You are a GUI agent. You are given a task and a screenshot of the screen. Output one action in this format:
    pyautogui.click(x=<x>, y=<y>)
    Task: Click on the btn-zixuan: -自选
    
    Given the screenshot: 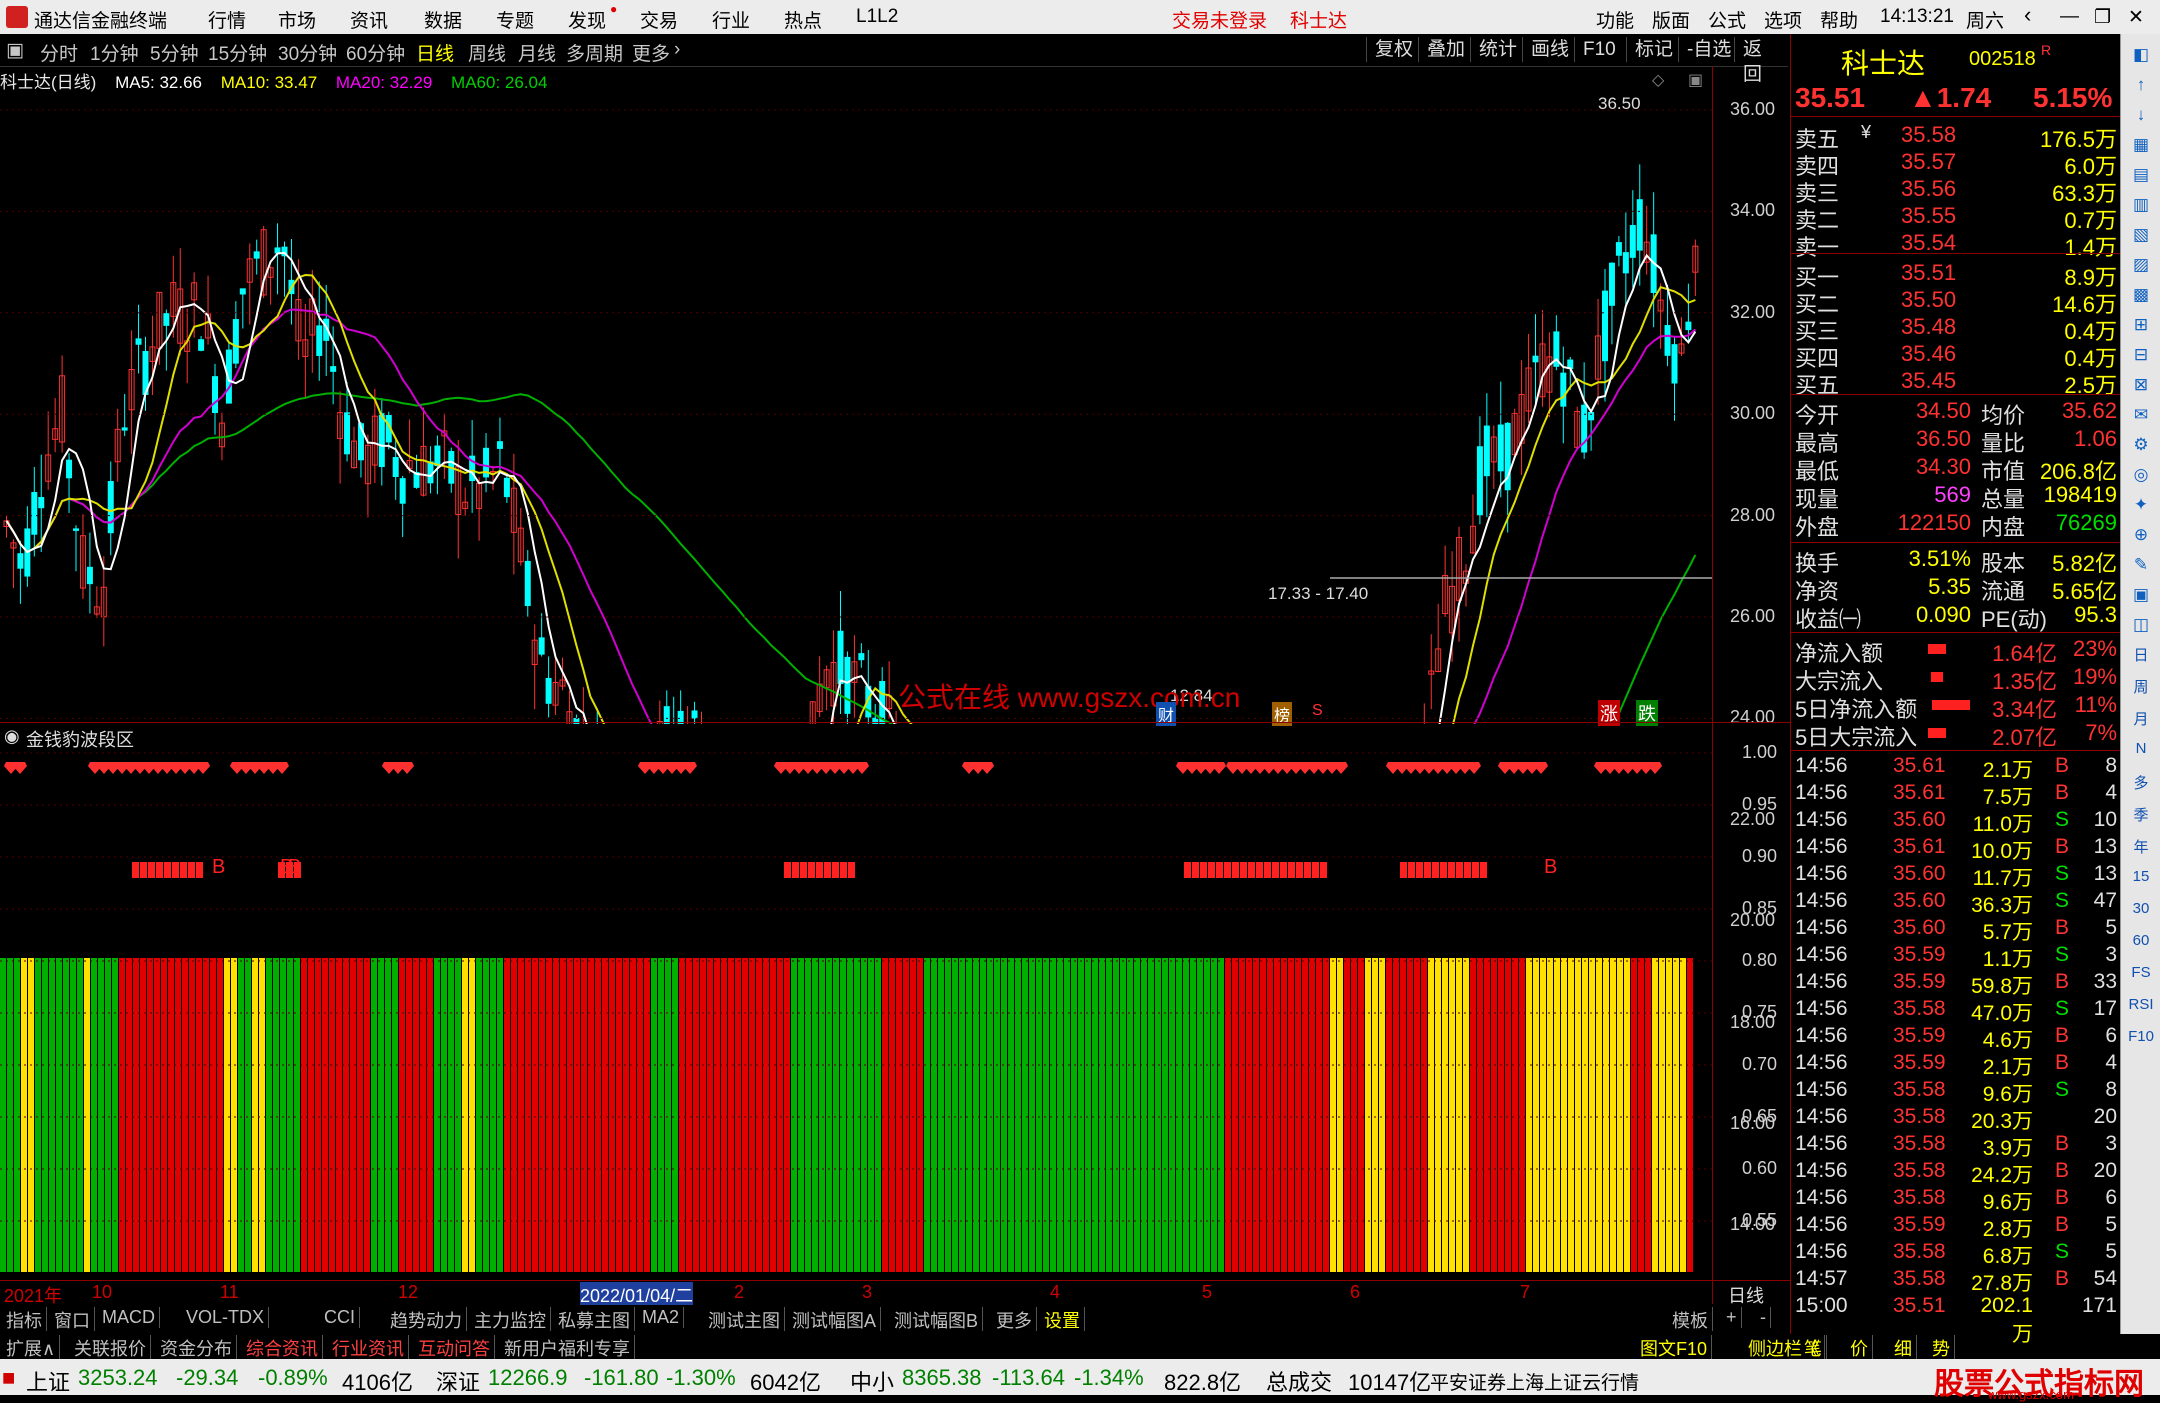 What is the action you would take?
    pyautogui.click(x=1708, y=49)
    